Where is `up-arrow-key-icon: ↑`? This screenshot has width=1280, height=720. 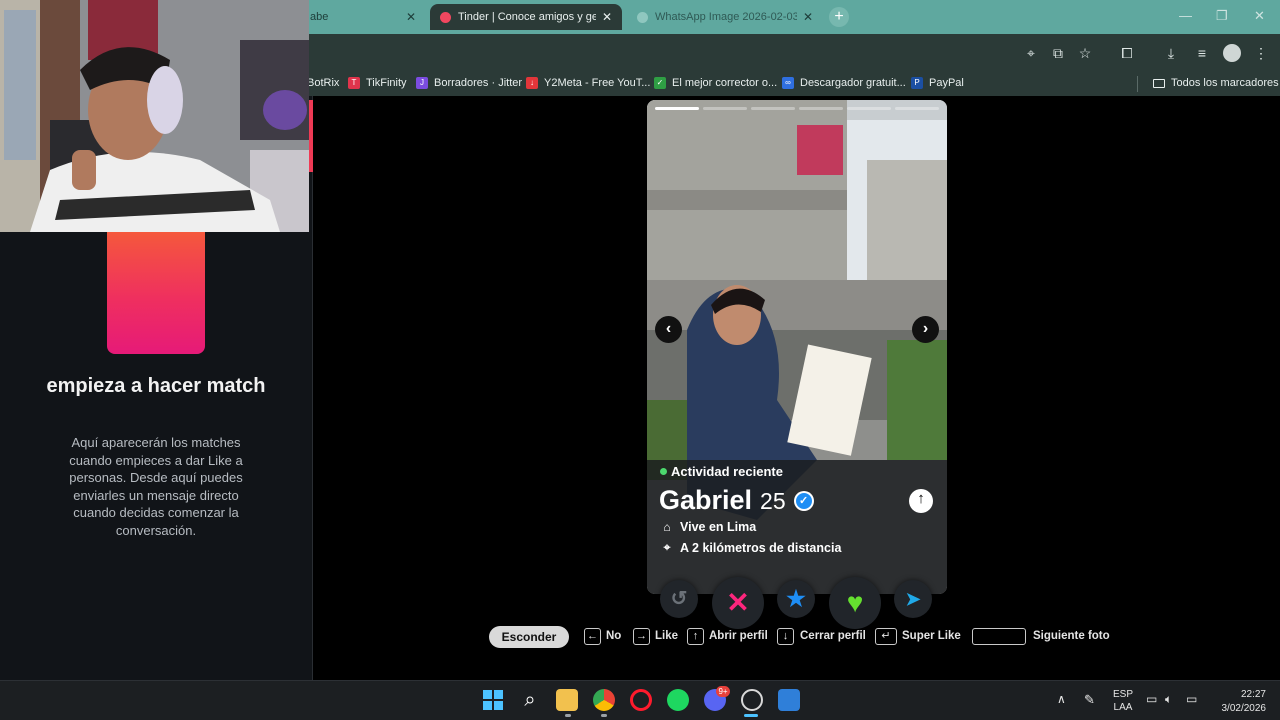
up-arrow-key-icon: ↑ is located at coordinates (695, 636).